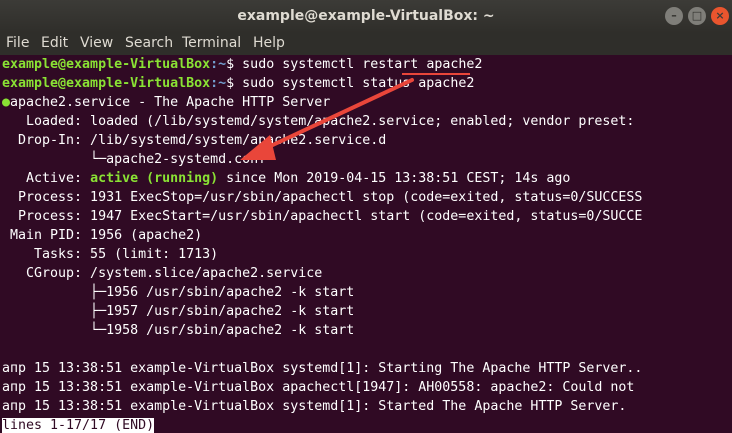  What do you see at coordinates (327, 119) in the screenshot?
I see `arrow-annotation-icon` at bounding box center [327, 119].